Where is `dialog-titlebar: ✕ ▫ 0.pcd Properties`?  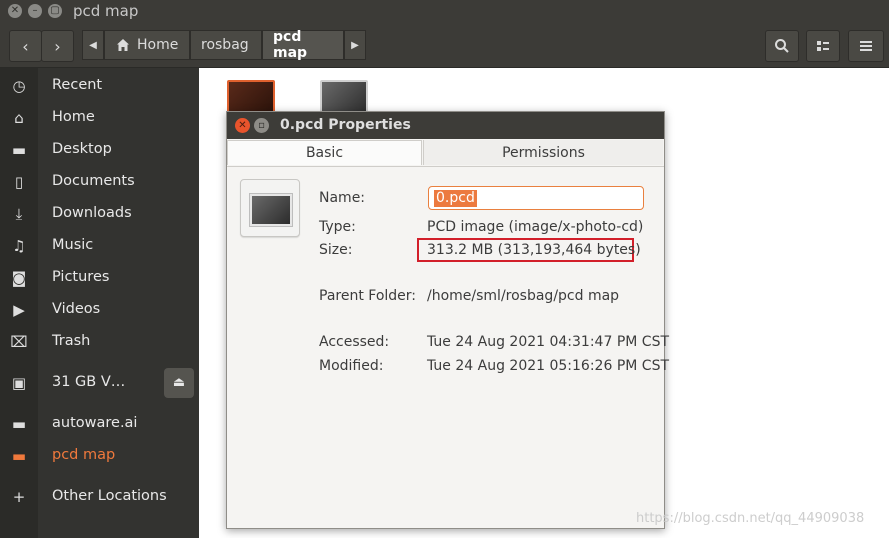 dialog-titlebar: ✕ ▫ 0.pcd Properties is located at coordinates (445, 125).